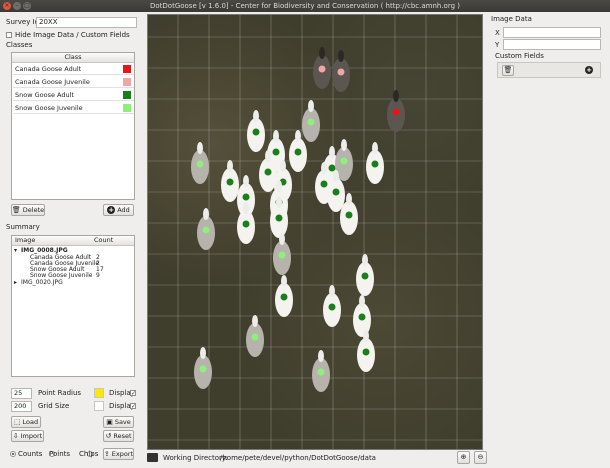 The image size is (610, 468). Describe the element at coordinates (99, 393) in the screenshot. I see `point-color-swatch` at that location.